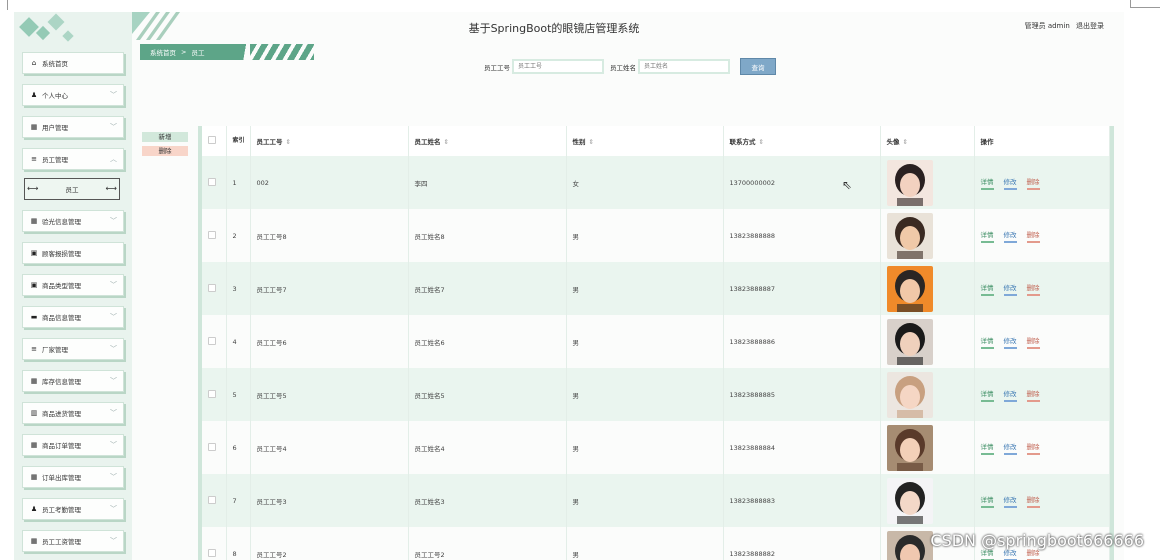  Describe the element at coordinates (630, 66) in the screenshot. I see `search-bar: 员工工号 员工姓名 查询` at that location.